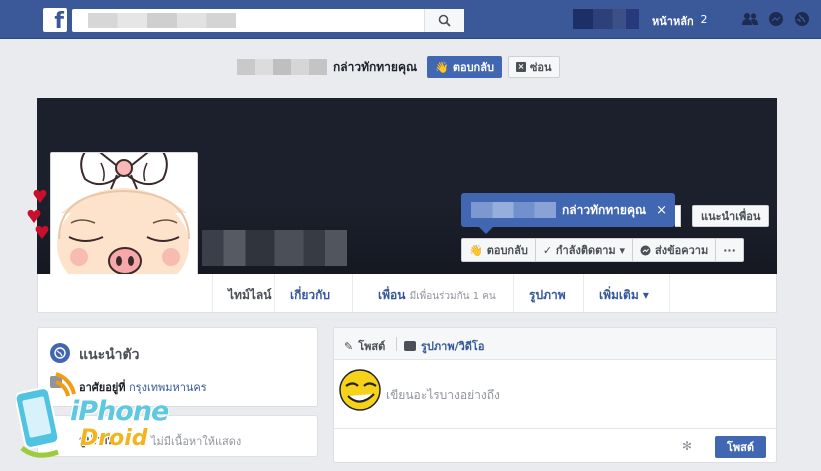 The image size is (821, 471). I want to click on hide-button: × ซ่อน, so click(533, 67).